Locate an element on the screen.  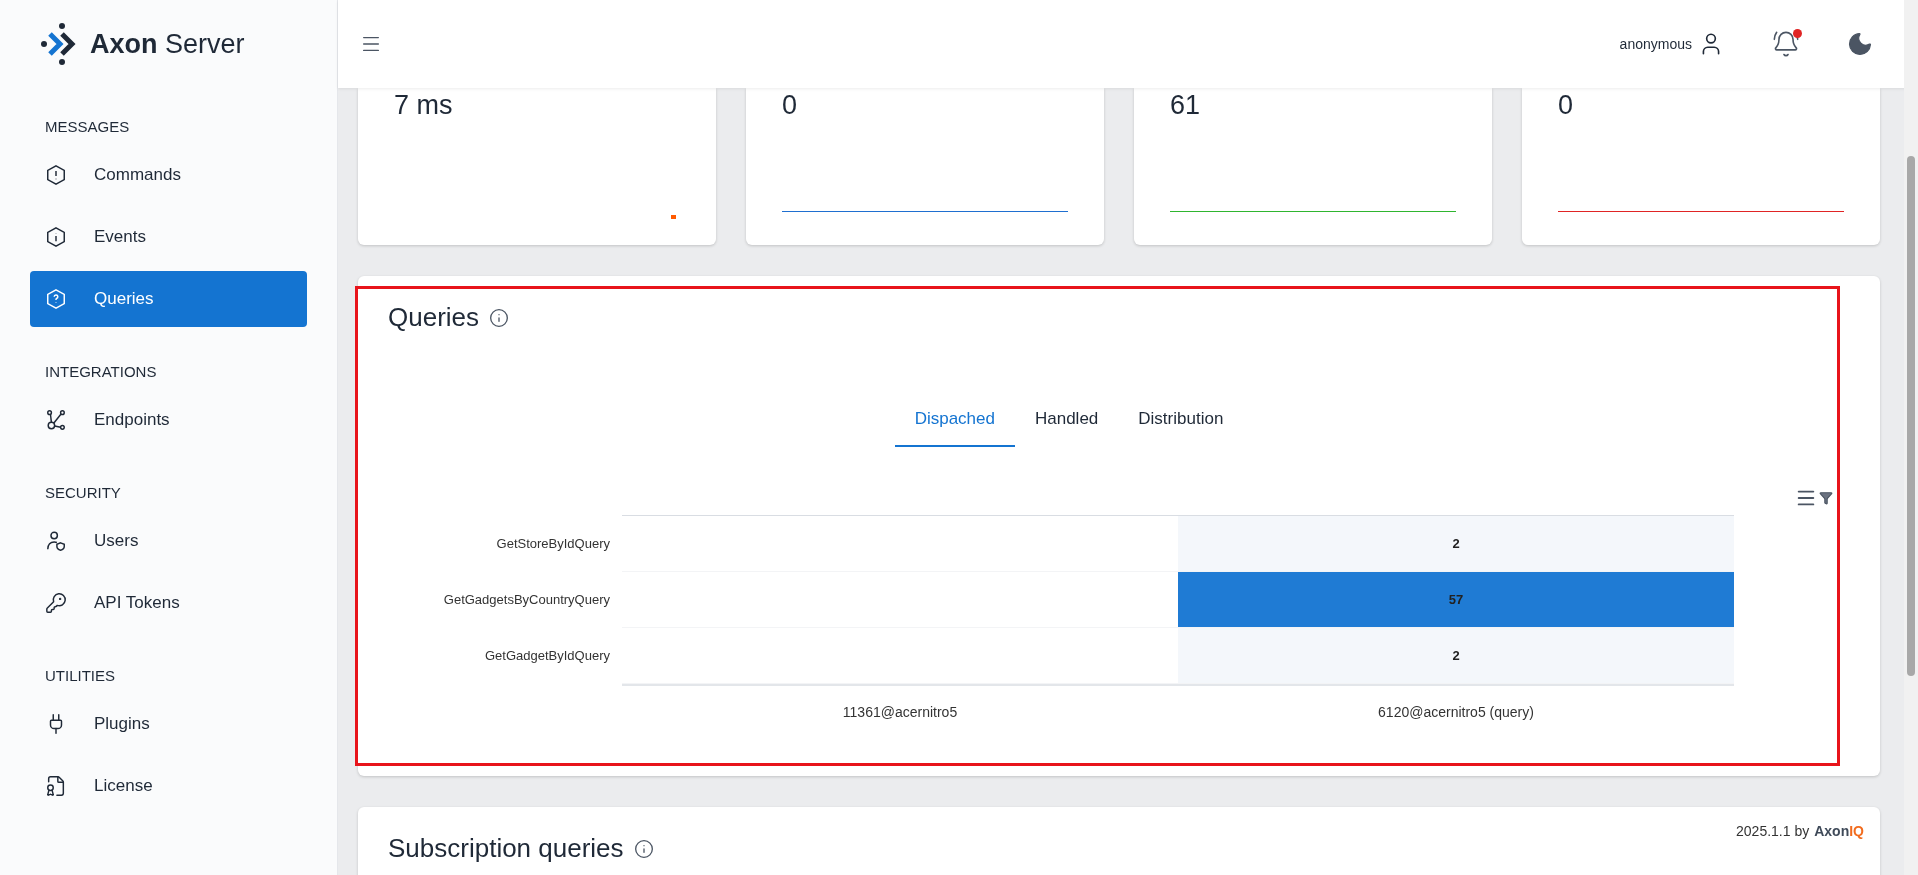
nav-item: API Tokens is located at coordinates (168, 603).